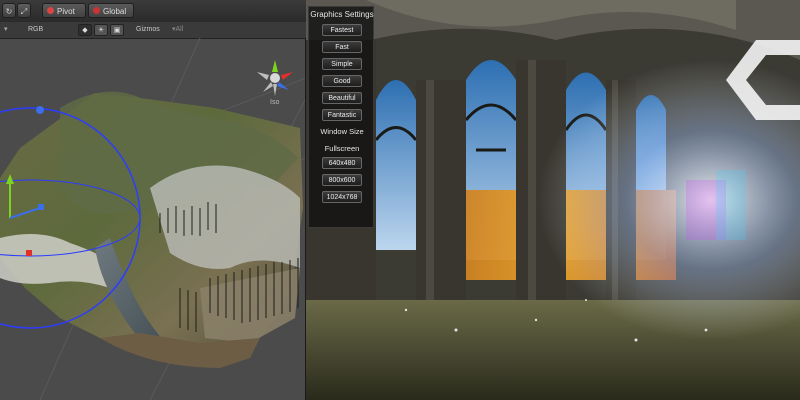 This screenshot has width=800, height=400. I want to click on resolution-800x600-button: 800x600, so click(342, 180).